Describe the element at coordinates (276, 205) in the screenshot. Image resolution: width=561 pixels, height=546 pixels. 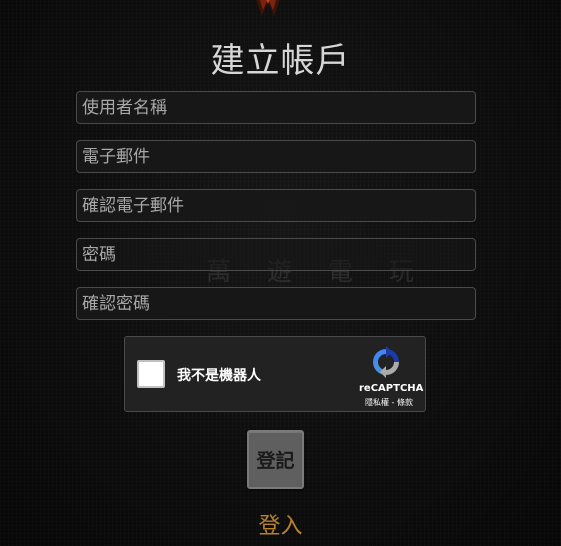
I see `confirm-email-field` at that location.